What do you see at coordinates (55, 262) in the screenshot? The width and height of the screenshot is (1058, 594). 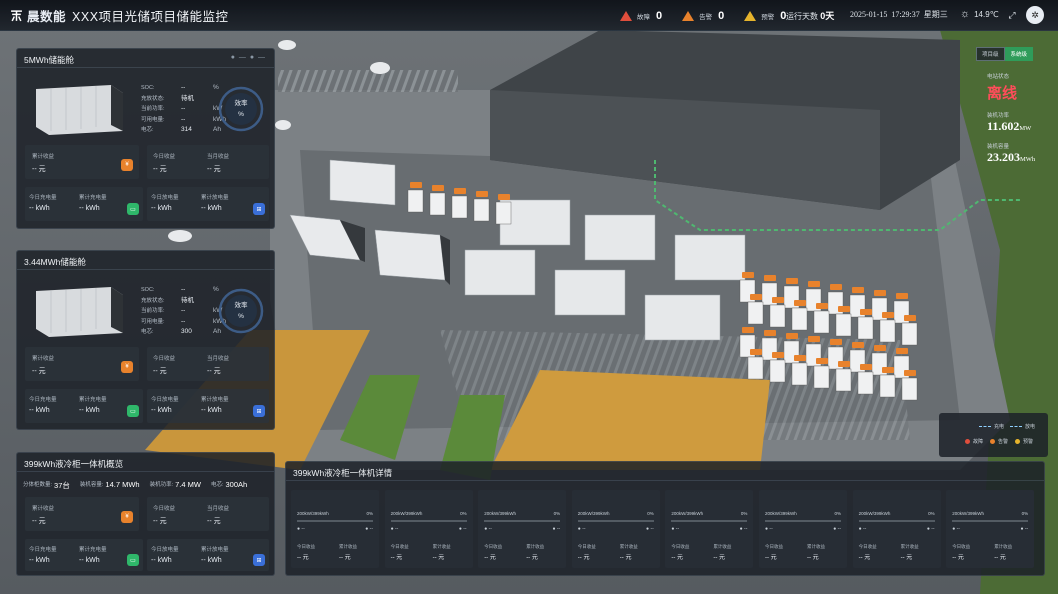 I see `panel-title: 3.44MWh储能舱` at bounding box center [55, 262].